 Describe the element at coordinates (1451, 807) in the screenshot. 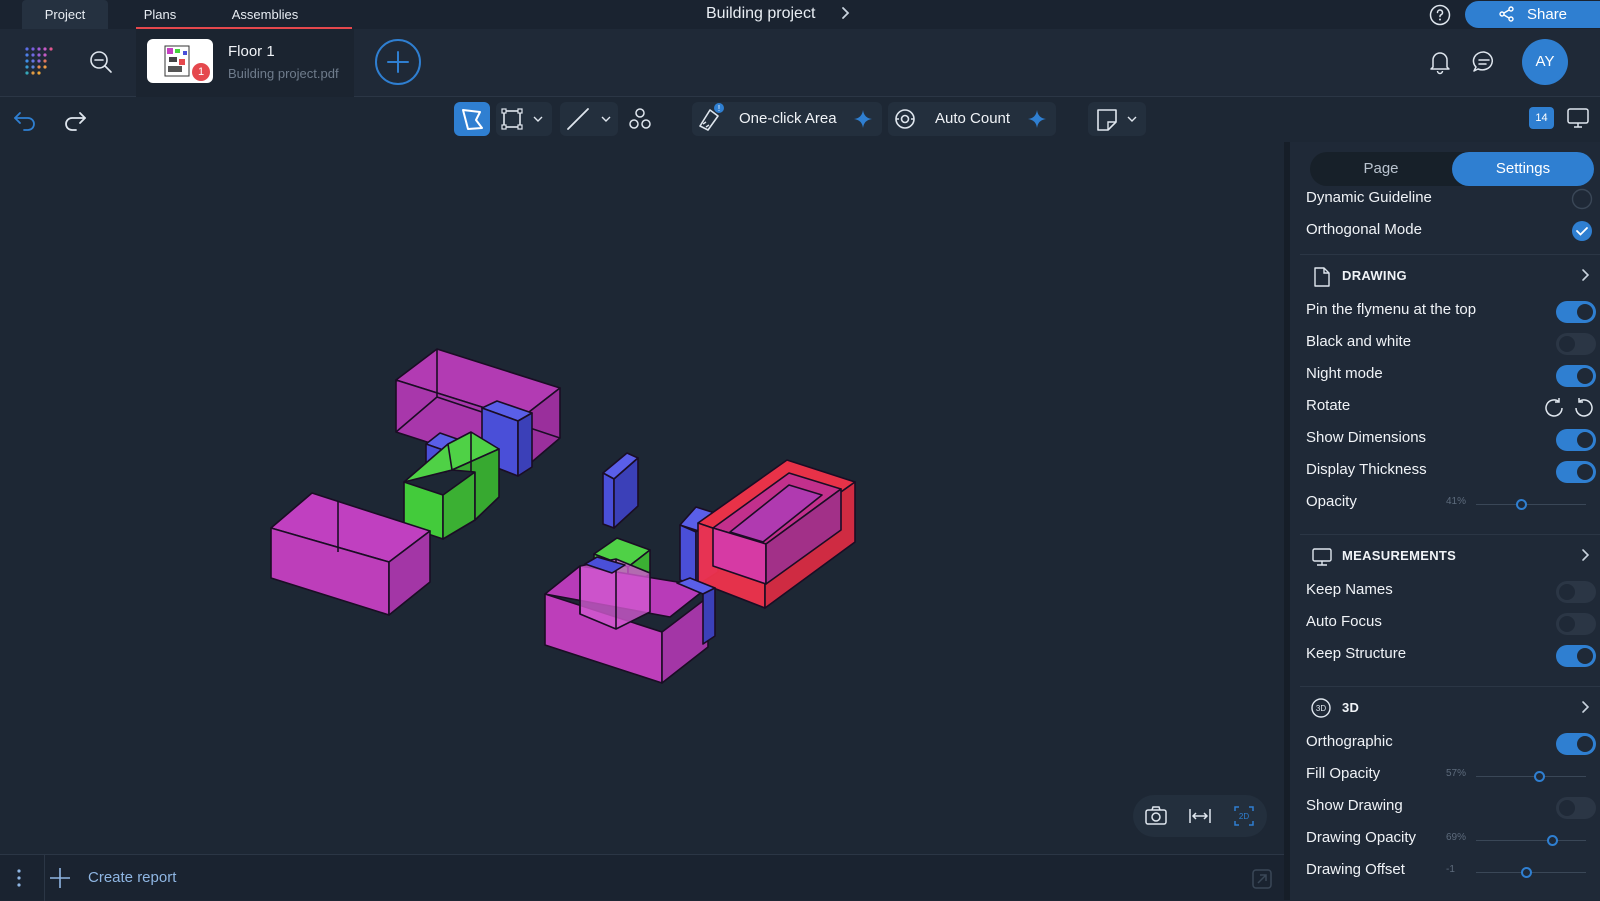

I see `setting-show-drawing: Show Drawing` at that location.